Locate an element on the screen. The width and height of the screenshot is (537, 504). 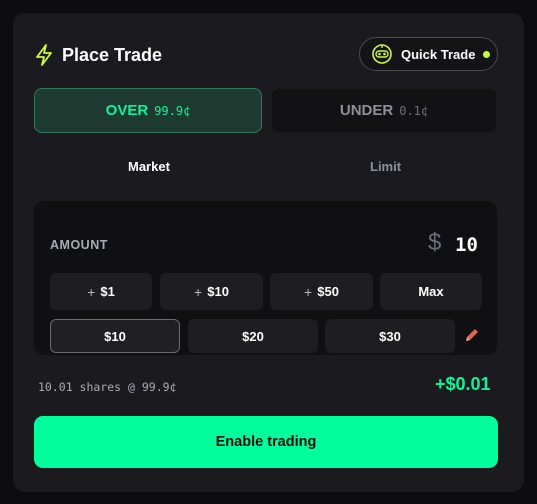
under-button: UNDER 0.1¢ is located at coordinates (384, 110).